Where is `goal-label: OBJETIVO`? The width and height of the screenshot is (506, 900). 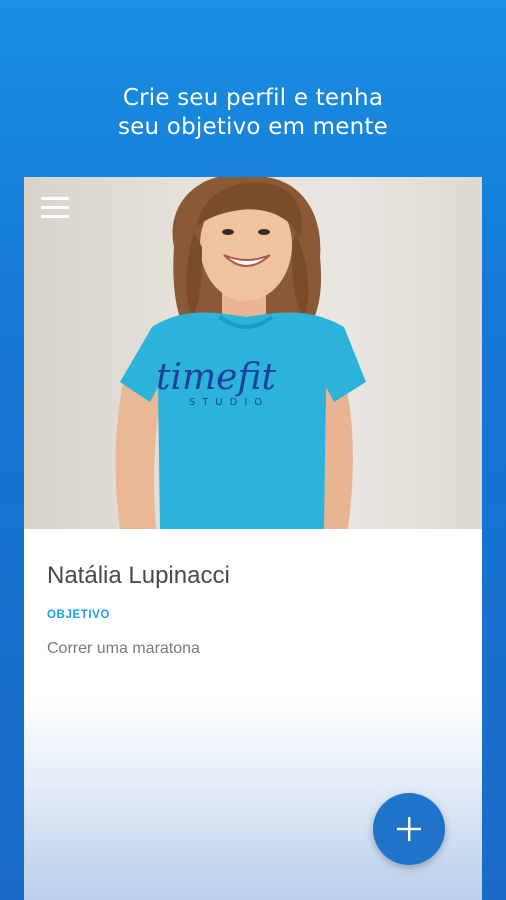 goal-label: OBJETIVO is located at coordinates (78, 615).